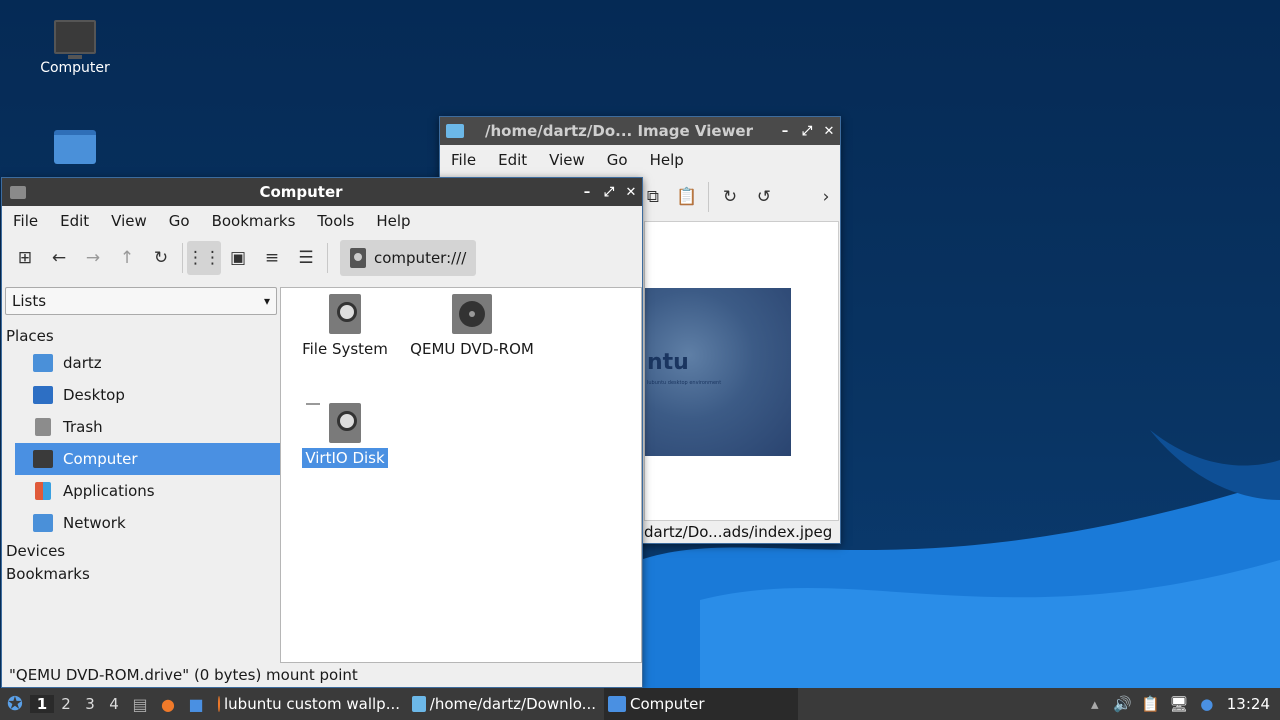 This screenshot has height=720, width=1280. I want to click on fm-menu-bookmarks: Bookmarks, so click(254, 221).